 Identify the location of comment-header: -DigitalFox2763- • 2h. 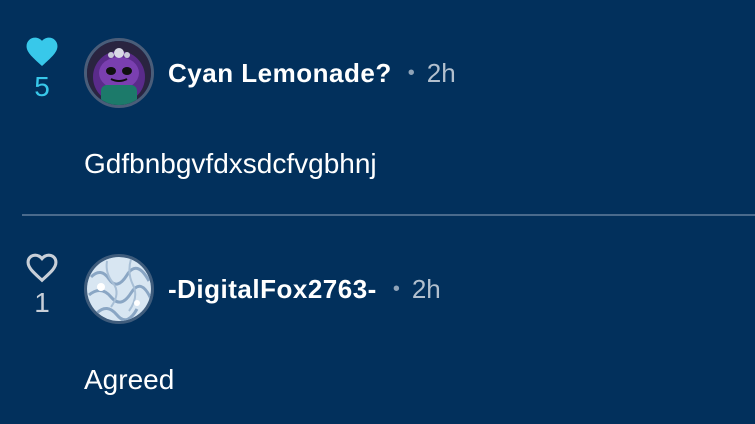
(304, 289).